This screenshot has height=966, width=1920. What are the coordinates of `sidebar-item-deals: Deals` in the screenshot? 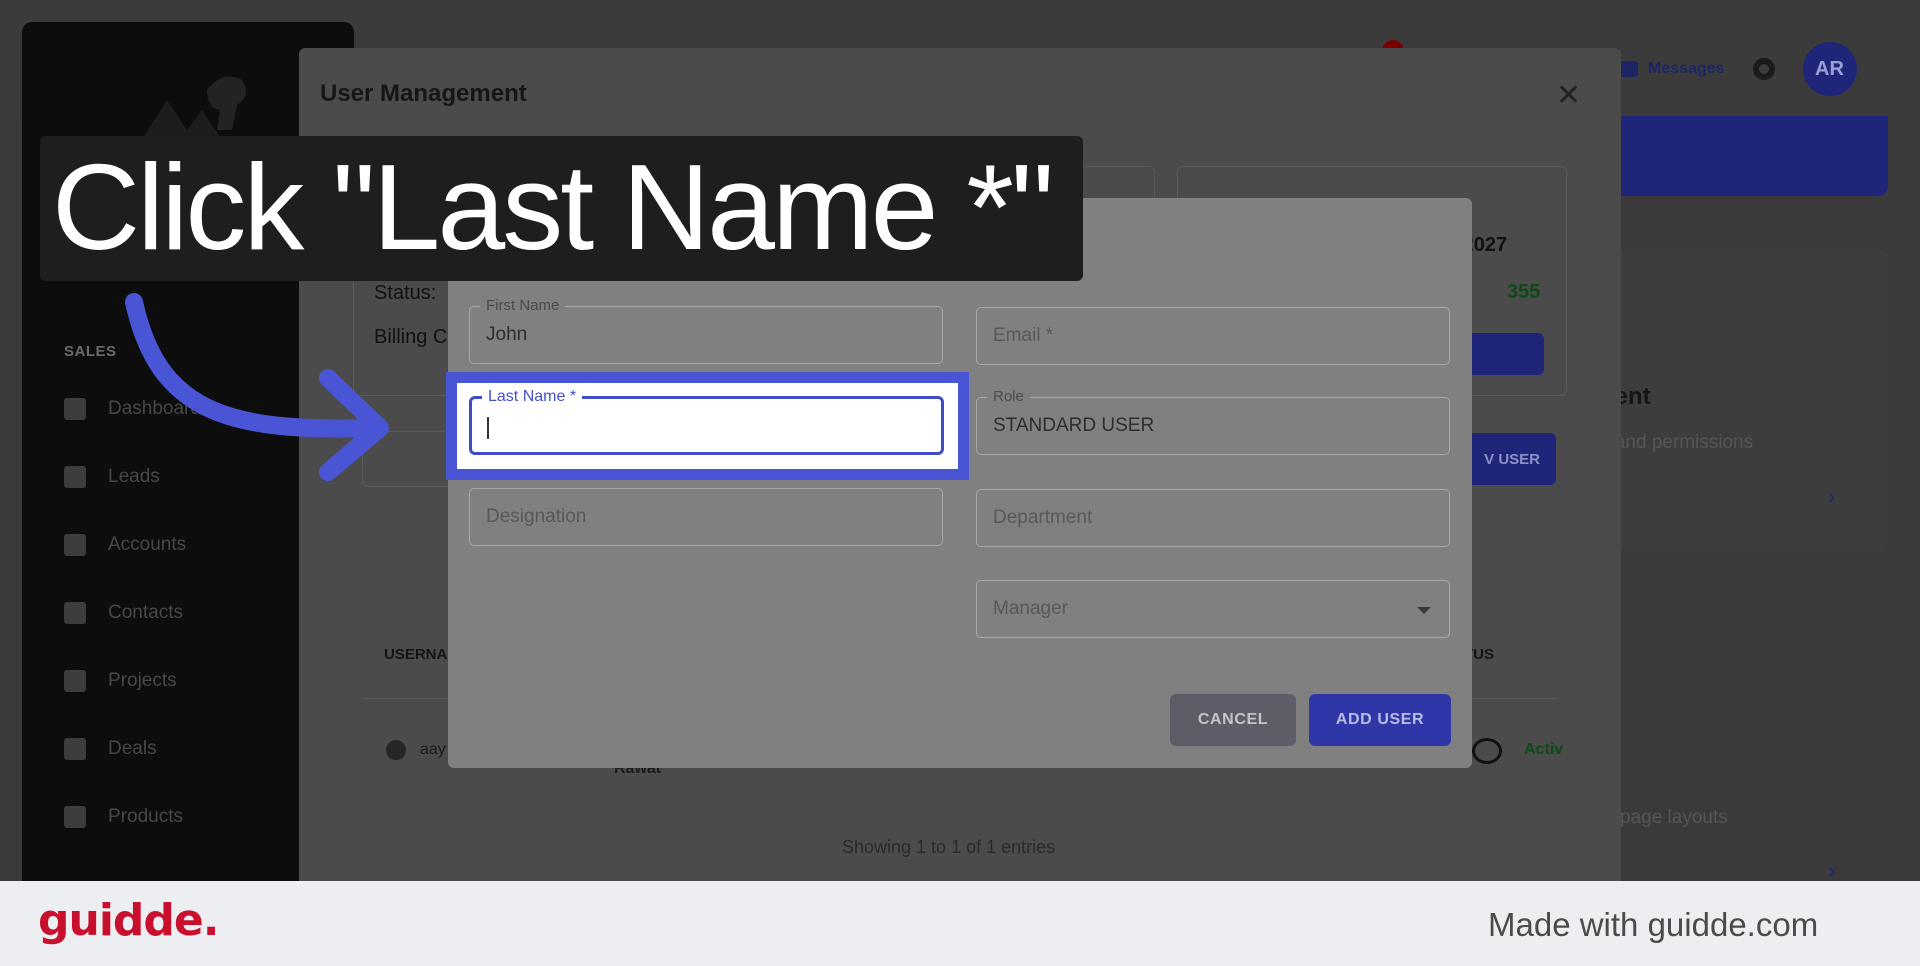 It's located at (110, 749).